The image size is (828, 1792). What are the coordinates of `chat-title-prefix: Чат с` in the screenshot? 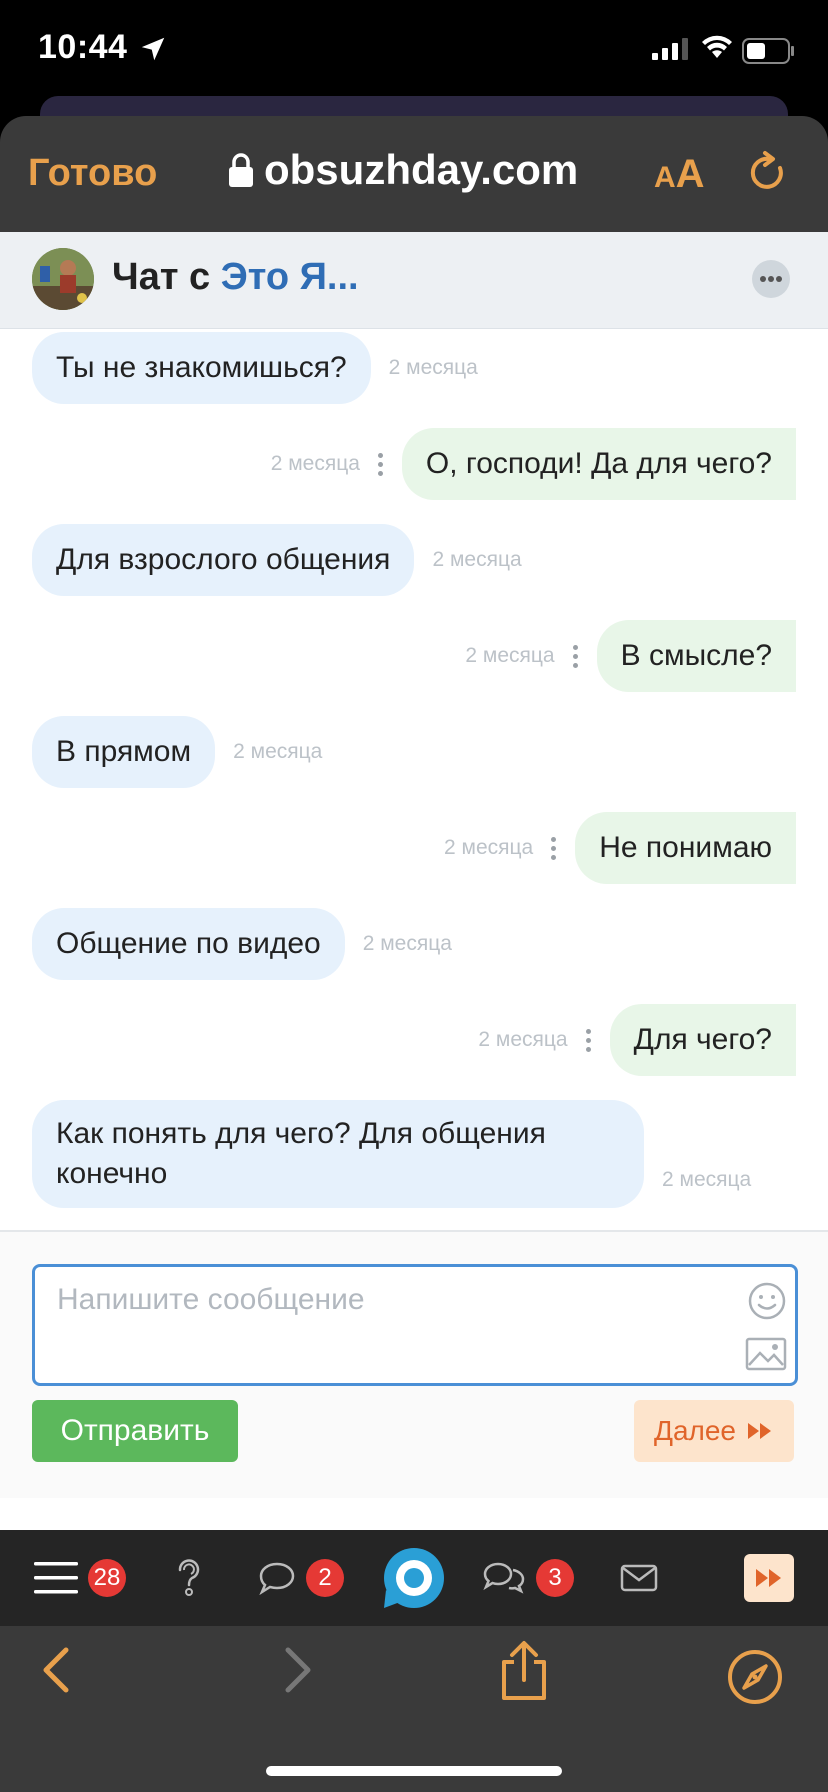 It's located at (161, 277).